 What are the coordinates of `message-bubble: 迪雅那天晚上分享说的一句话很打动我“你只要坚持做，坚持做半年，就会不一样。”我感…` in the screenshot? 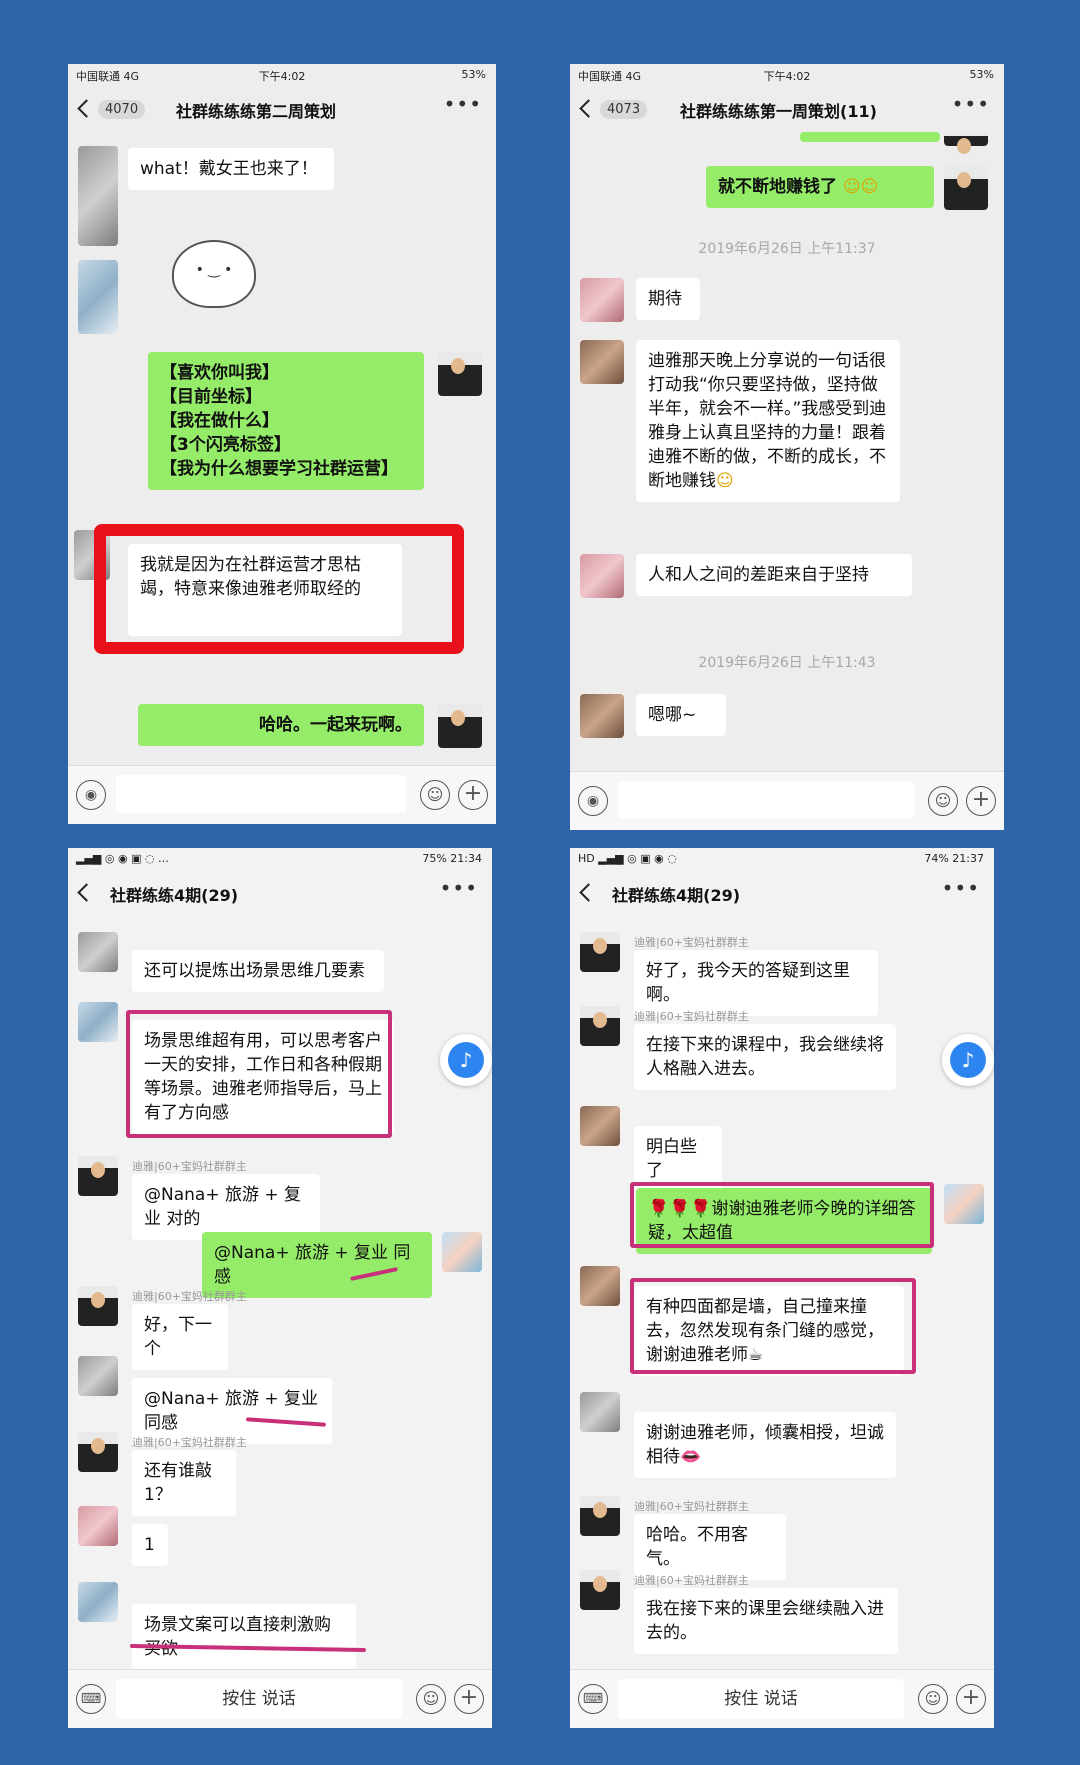 It's located at (768, 421).